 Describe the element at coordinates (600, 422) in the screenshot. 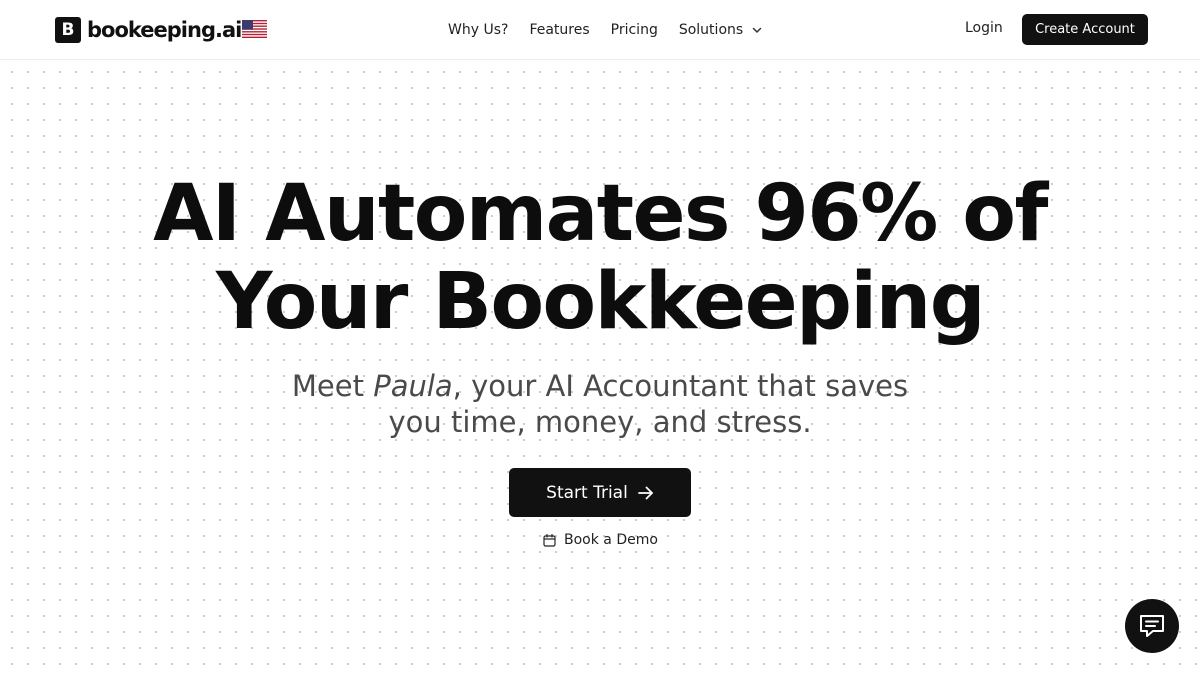

I see `subtitle-line2: you time, money, and stress.` at that location.